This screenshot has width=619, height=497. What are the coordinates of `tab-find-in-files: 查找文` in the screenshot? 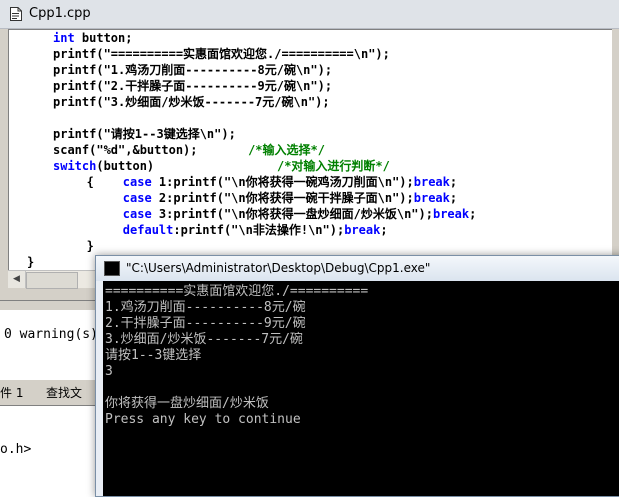 It's located at (64, 392).